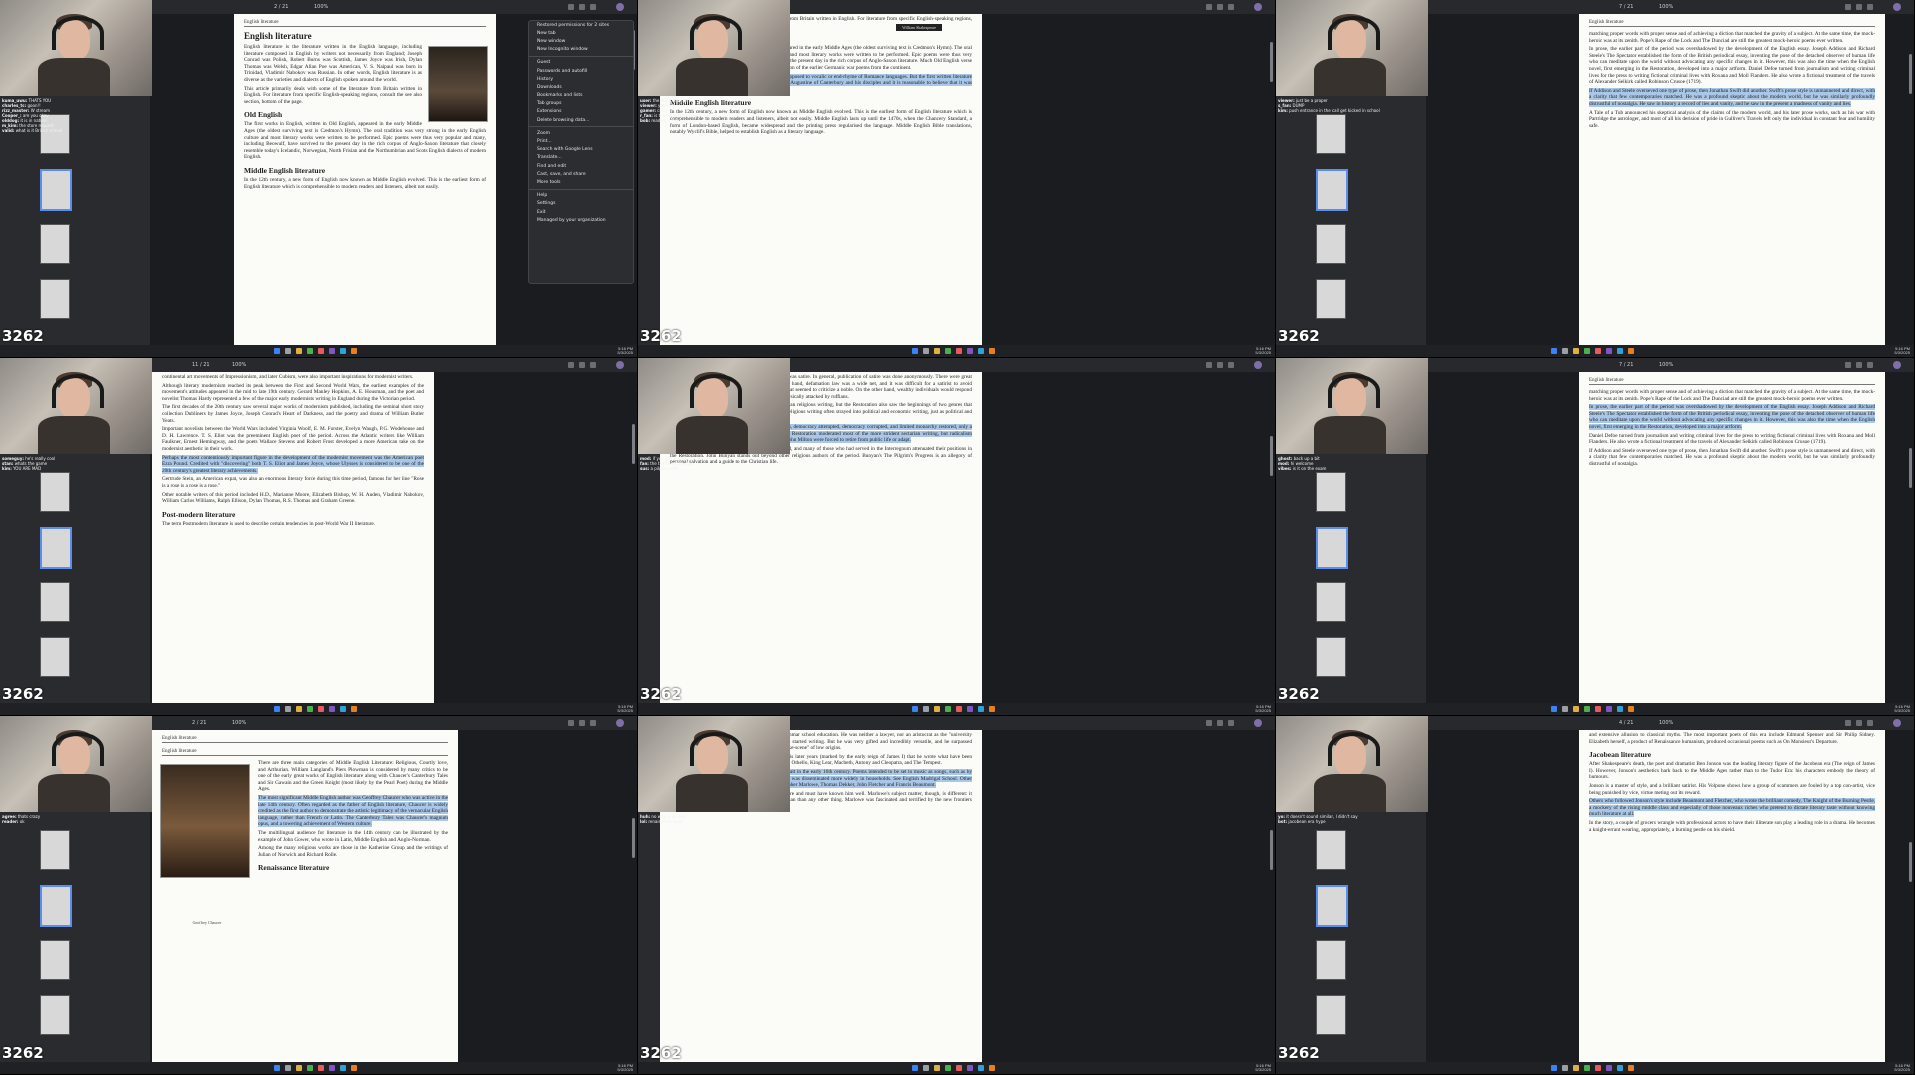 The height and width of the screenshot is (1075, 1915). I want to click on menu-item: New tab, so click(581, 33).